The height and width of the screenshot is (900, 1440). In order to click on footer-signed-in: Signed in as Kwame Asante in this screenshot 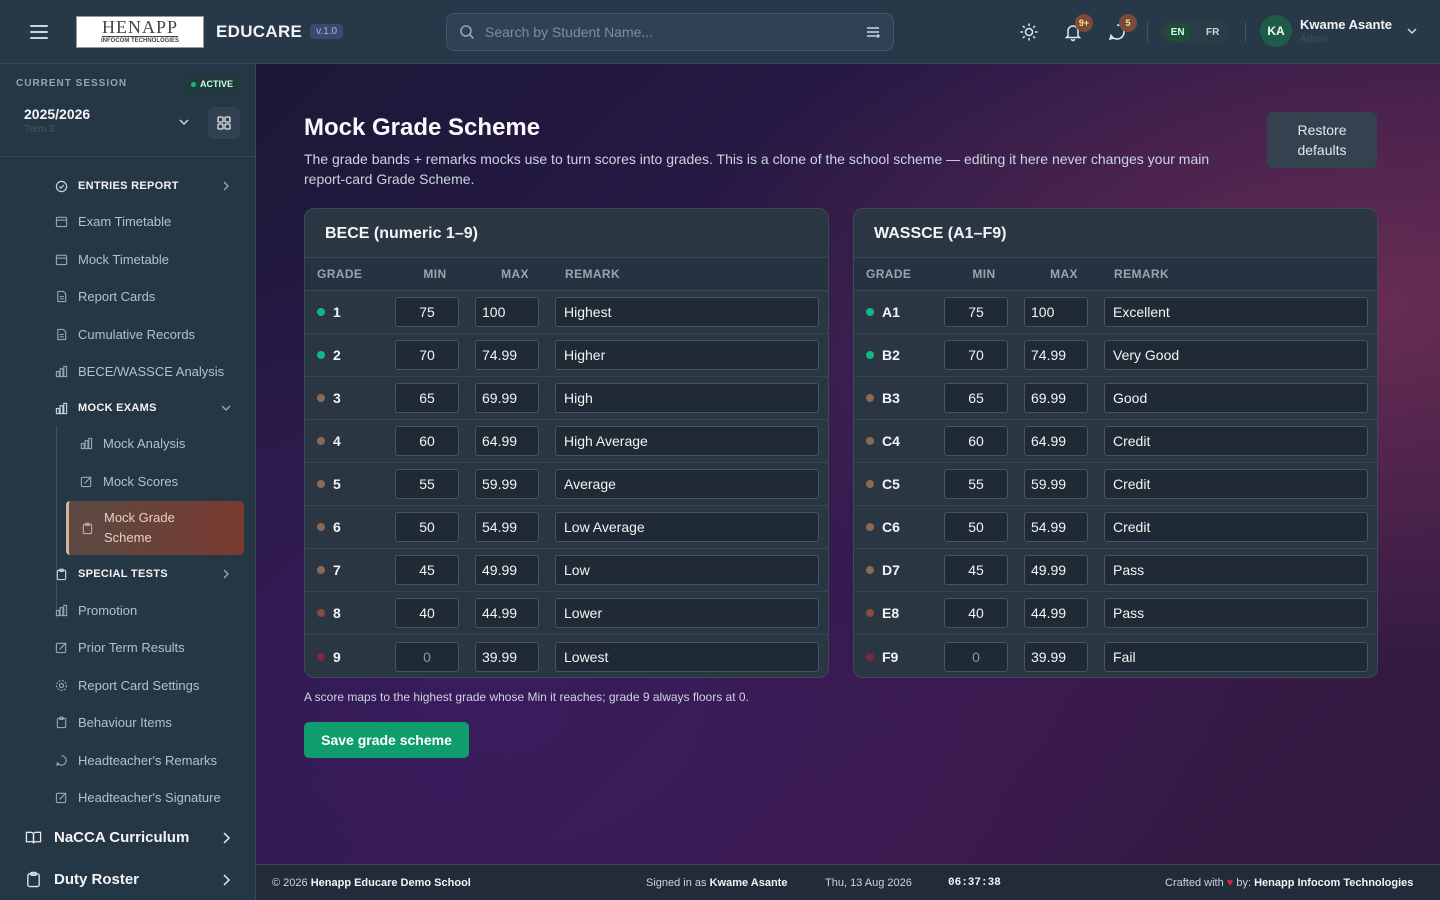, I will do `click(717, 883)`.